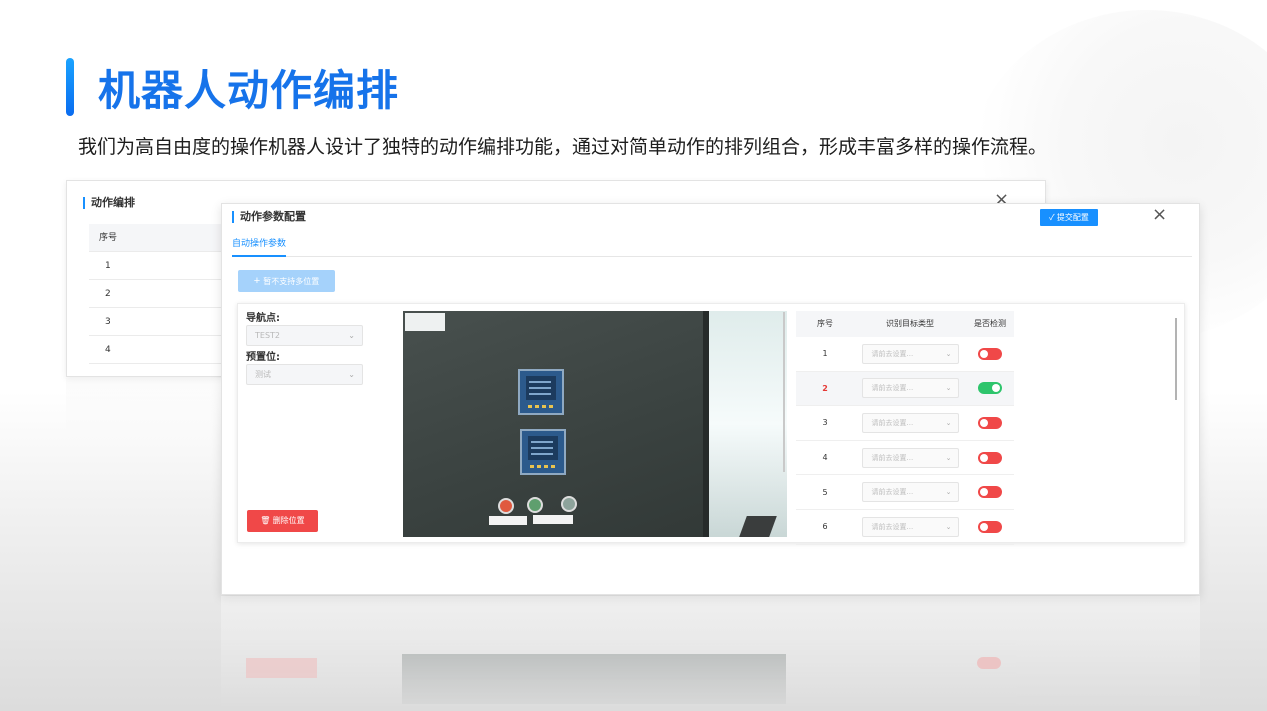 Image resolution: width=1267 pixels, height=711 pixels. Describe the element at coordinates (594, 679) in the screenshot. I see `reflection-camera` at that location.